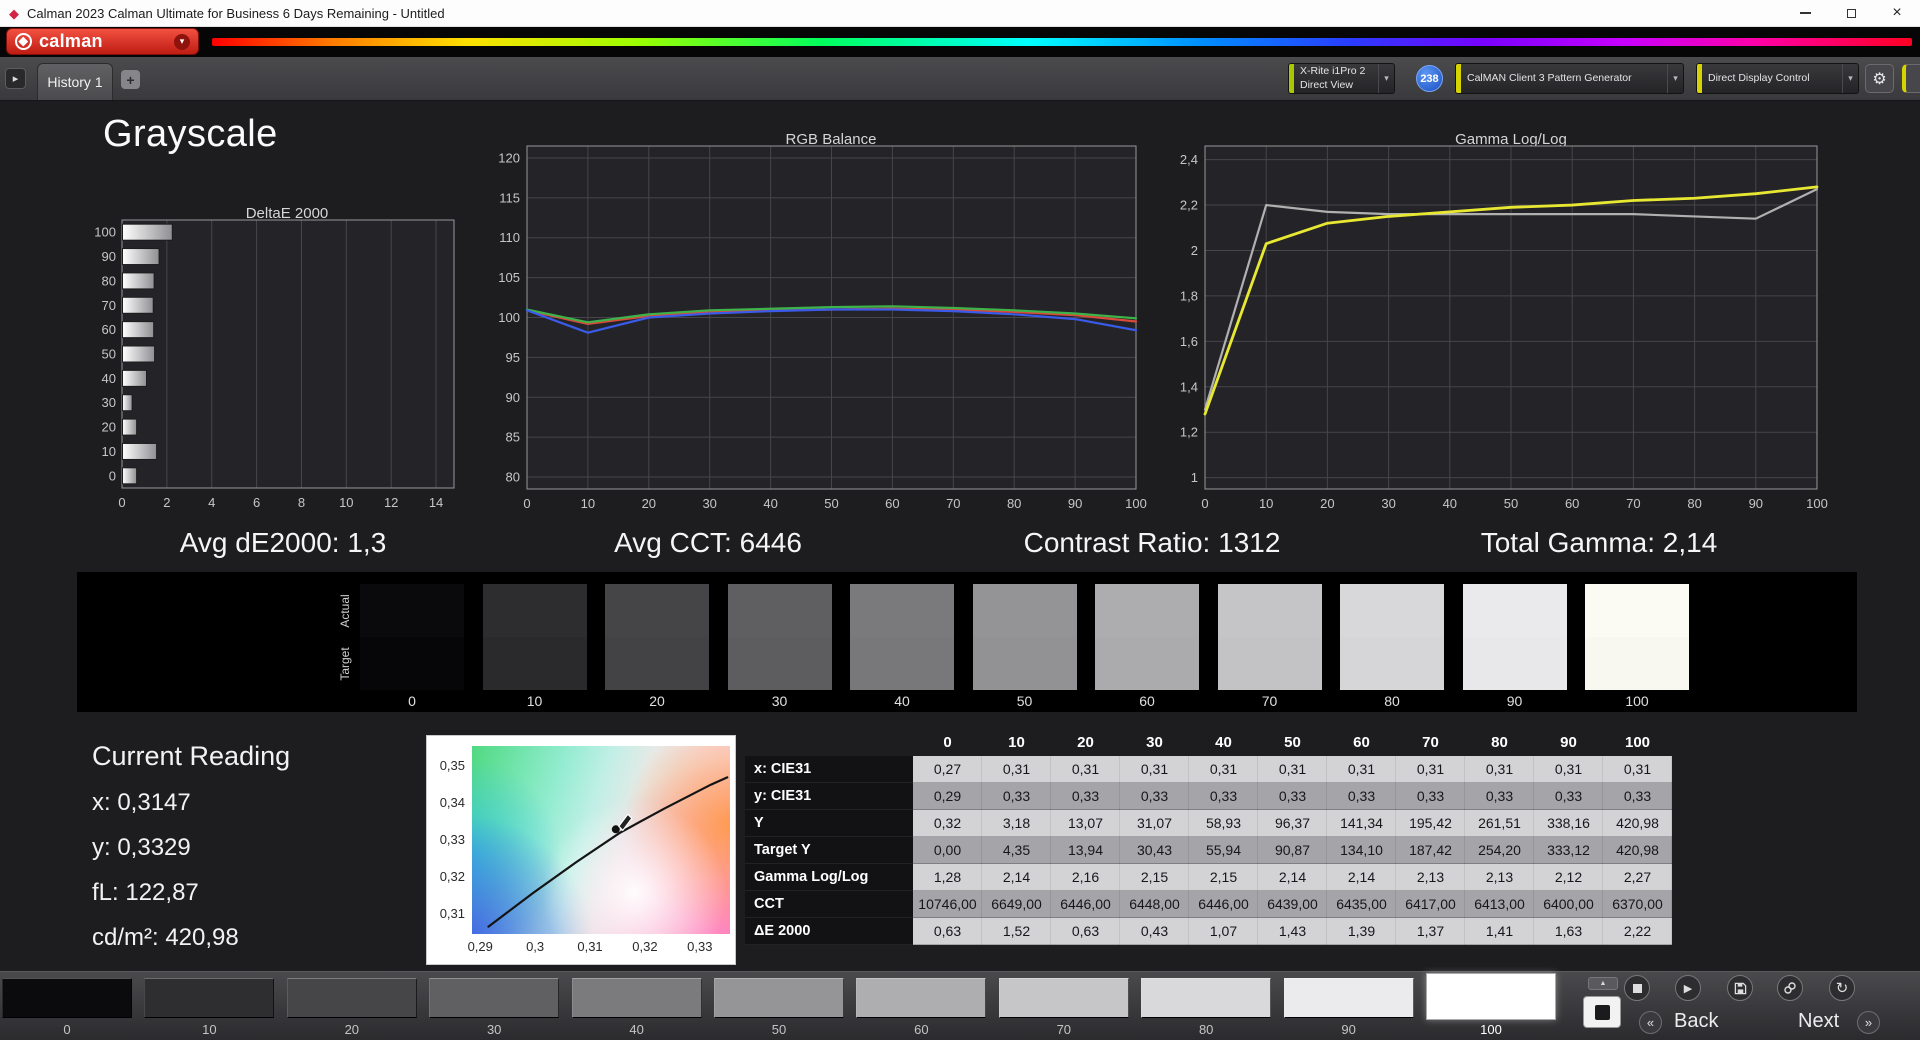 The image size is (1920, 1040). What do you see at coordinates (1499, 904) in the screenshot?
I see `table-cell: 6413,00` at bounding box center [1499, 904].